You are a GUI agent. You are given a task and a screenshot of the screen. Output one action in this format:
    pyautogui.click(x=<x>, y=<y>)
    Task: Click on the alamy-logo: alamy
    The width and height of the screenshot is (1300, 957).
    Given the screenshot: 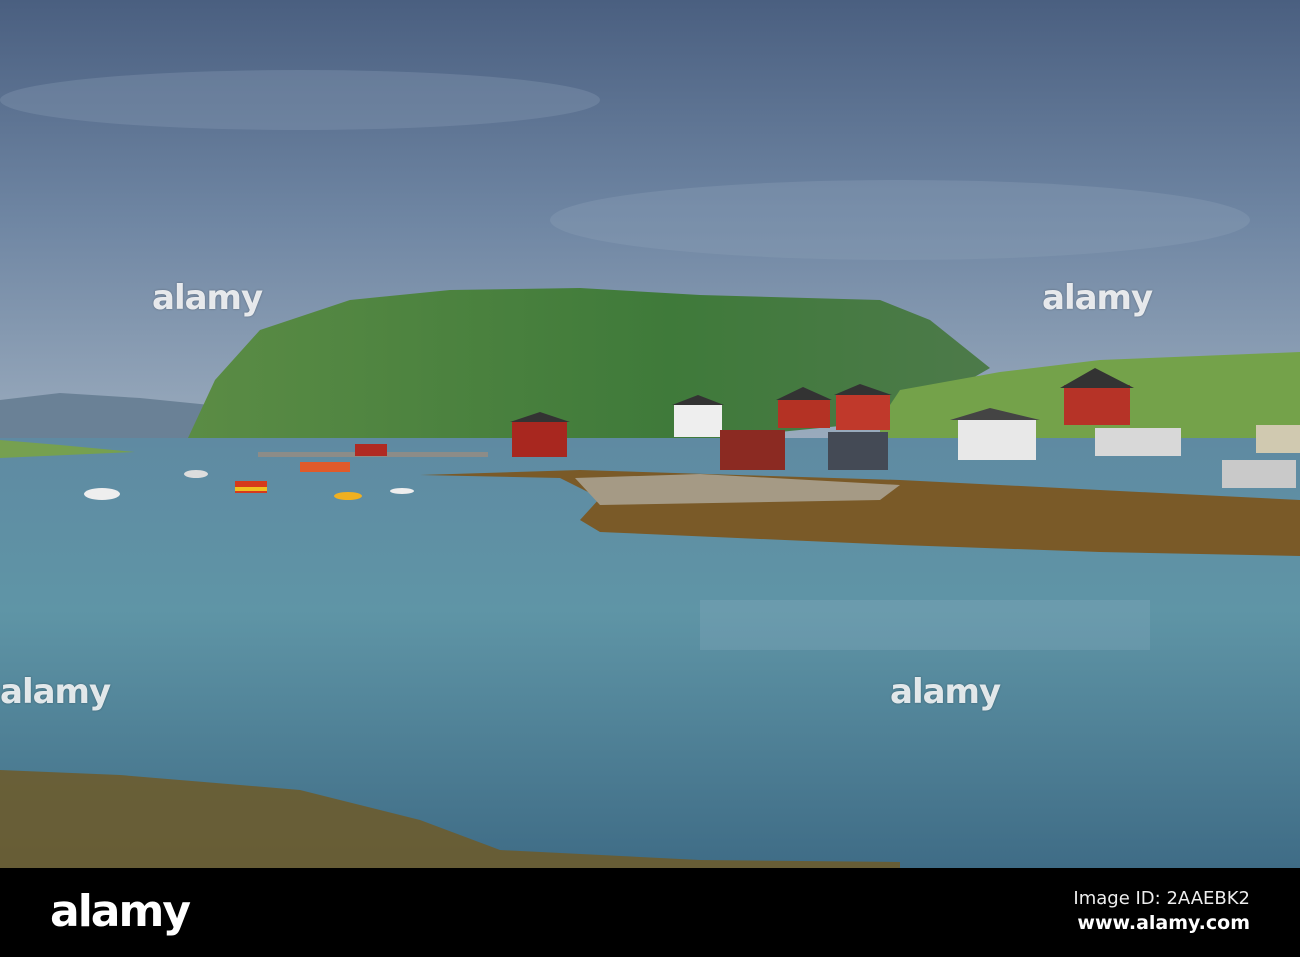 What is the action you would take?
    pyautogui.click(x=120, y=911)
    